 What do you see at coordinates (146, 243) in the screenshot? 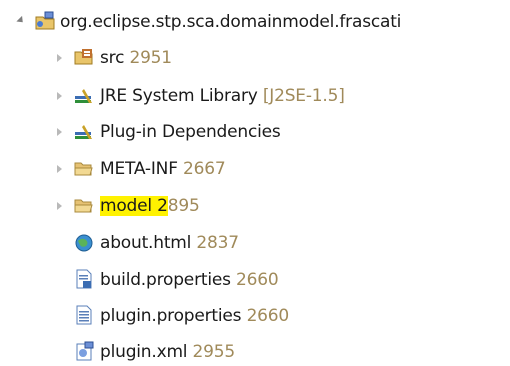
I see `item-label: about.html` at bounding box center [146, 243].